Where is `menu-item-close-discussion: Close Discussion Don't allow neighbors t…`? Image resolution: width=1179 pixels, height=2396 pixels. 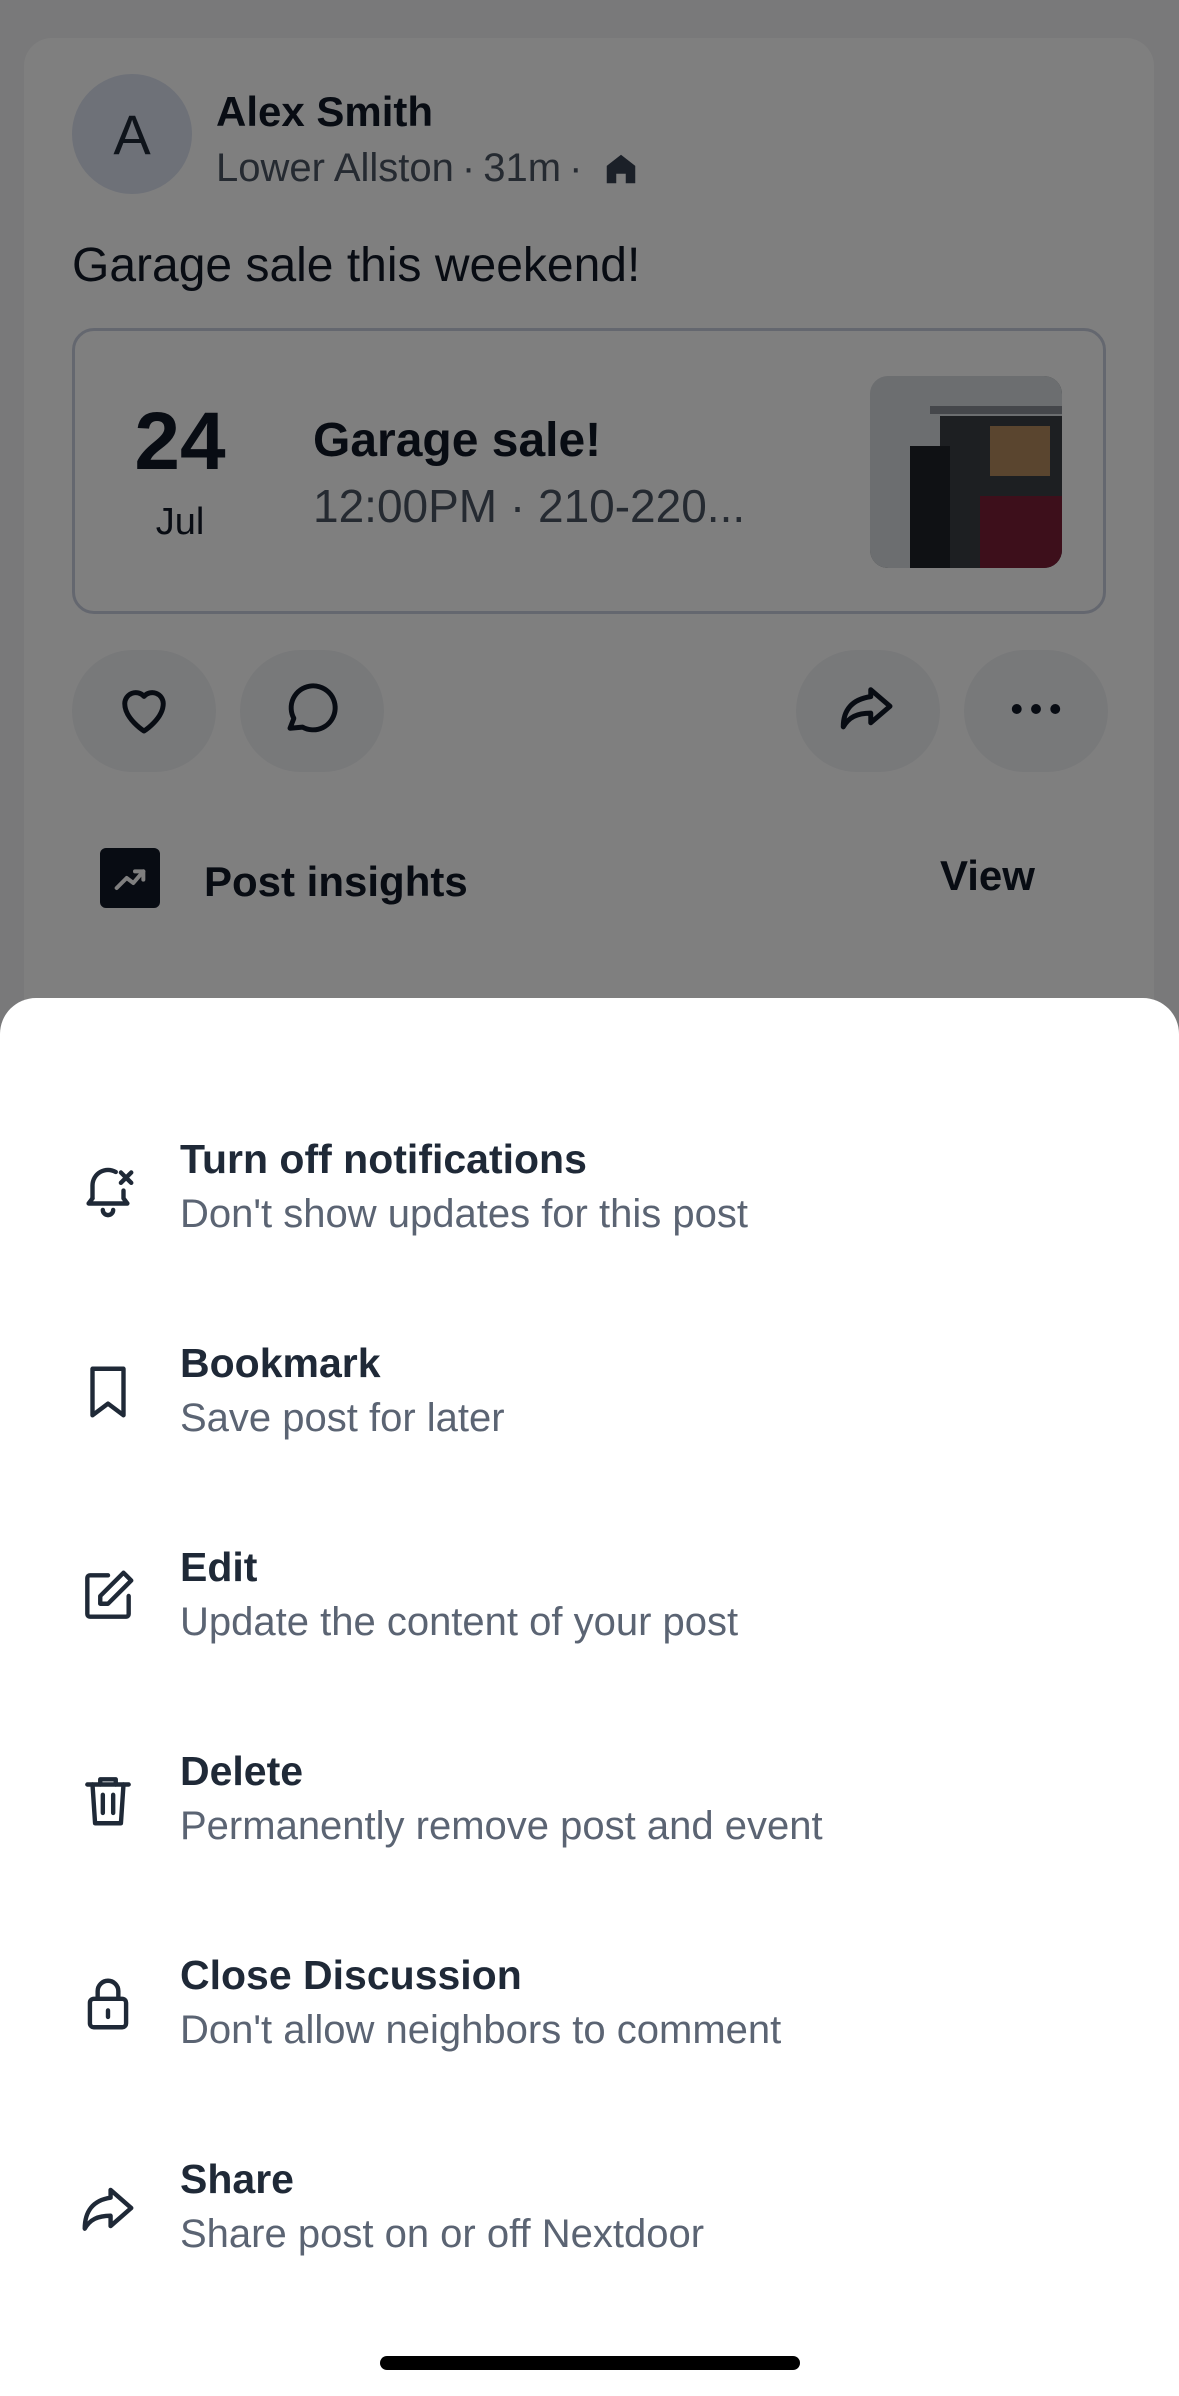 menu-item-close-discussion: Close Discussion Don't allow neighbors t… is located at coordinates (589, 2028).